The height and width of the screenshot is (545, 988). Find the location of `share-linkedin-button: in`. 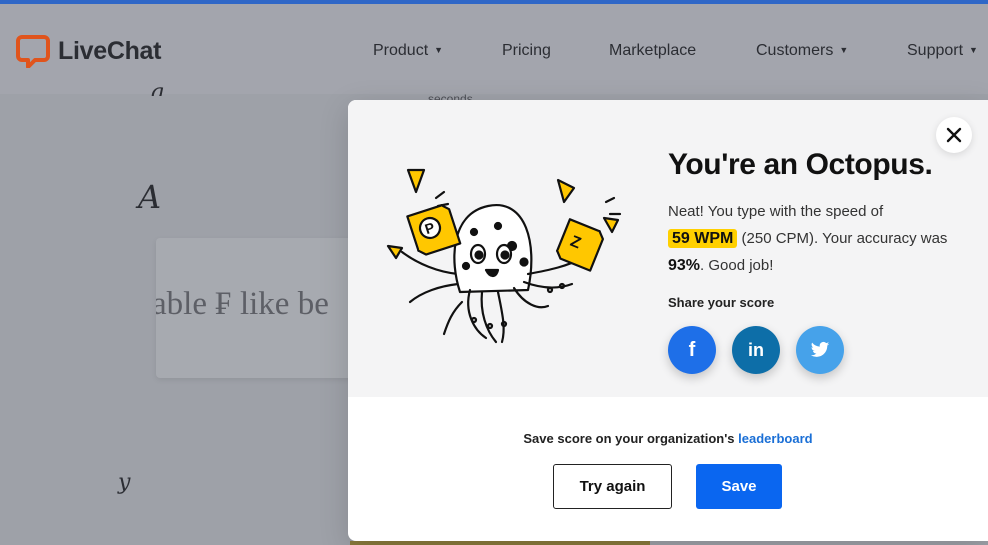

share-linkedin-button: in is located at coordinates (756, 350).